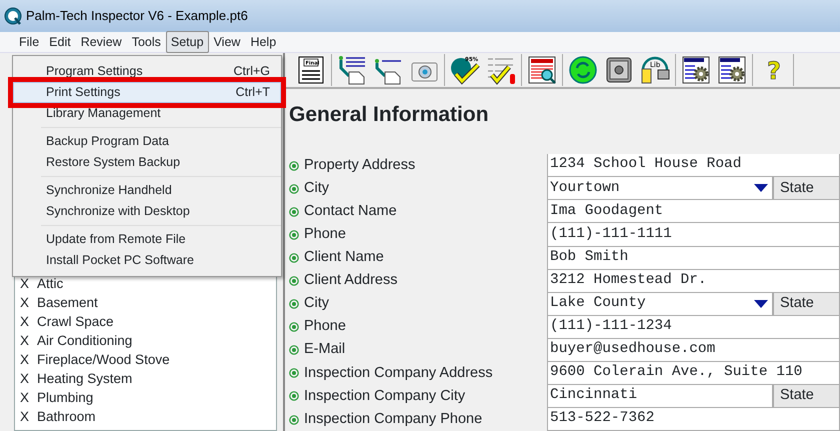 The width and height of the screenshot is (840, 431). What do you see at coordinates (84, 340) in the screenshot?
I see `section-item: Air Conditioning` at bounding box center [84, 340].